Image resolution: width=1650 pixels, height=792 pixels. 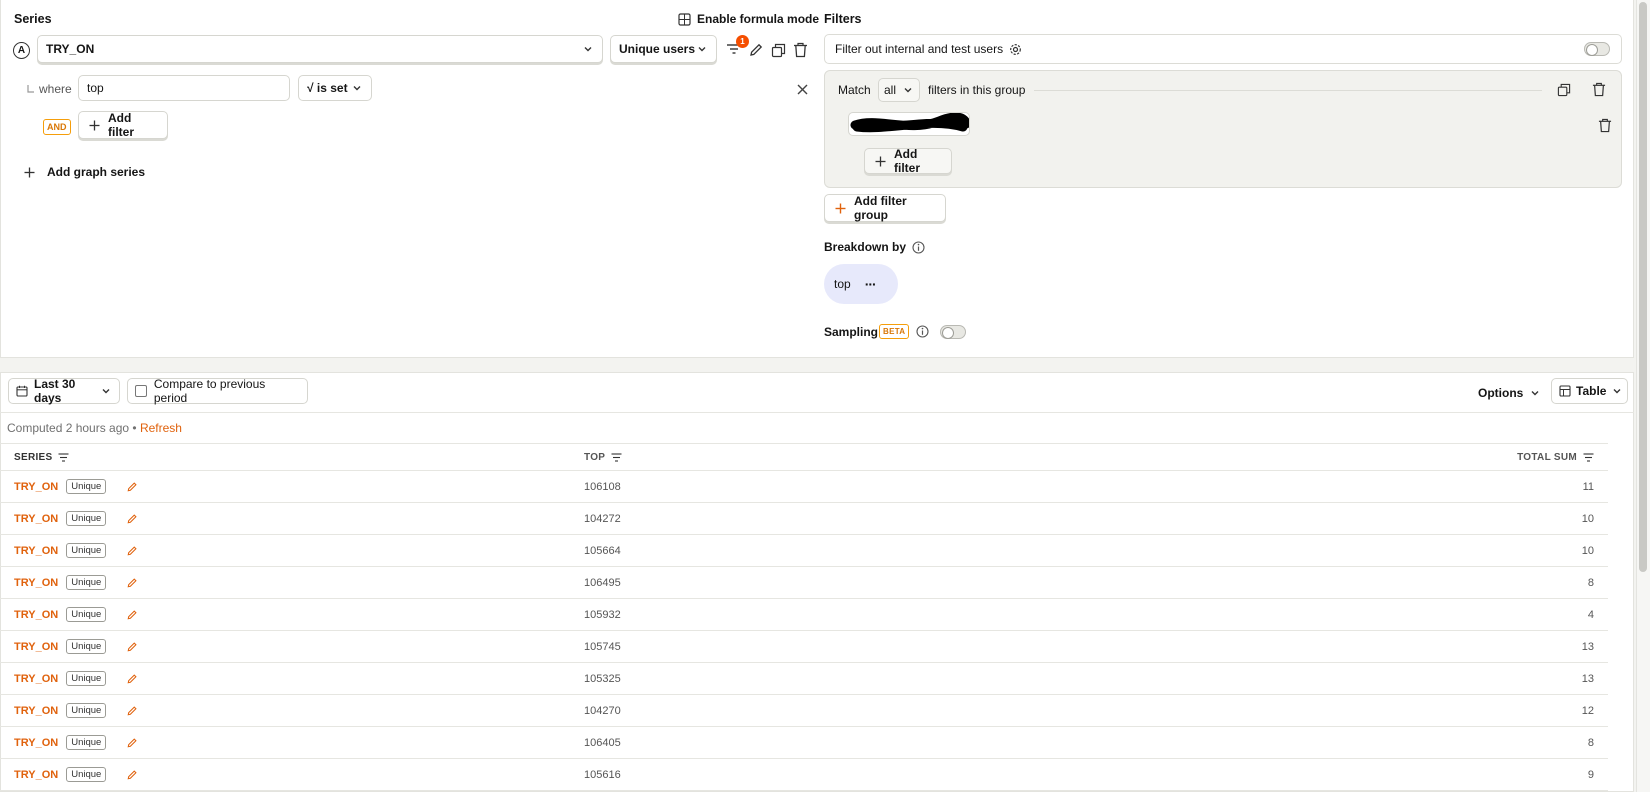 I want to click on total-cell: 4, so click(x=1498, y=615).